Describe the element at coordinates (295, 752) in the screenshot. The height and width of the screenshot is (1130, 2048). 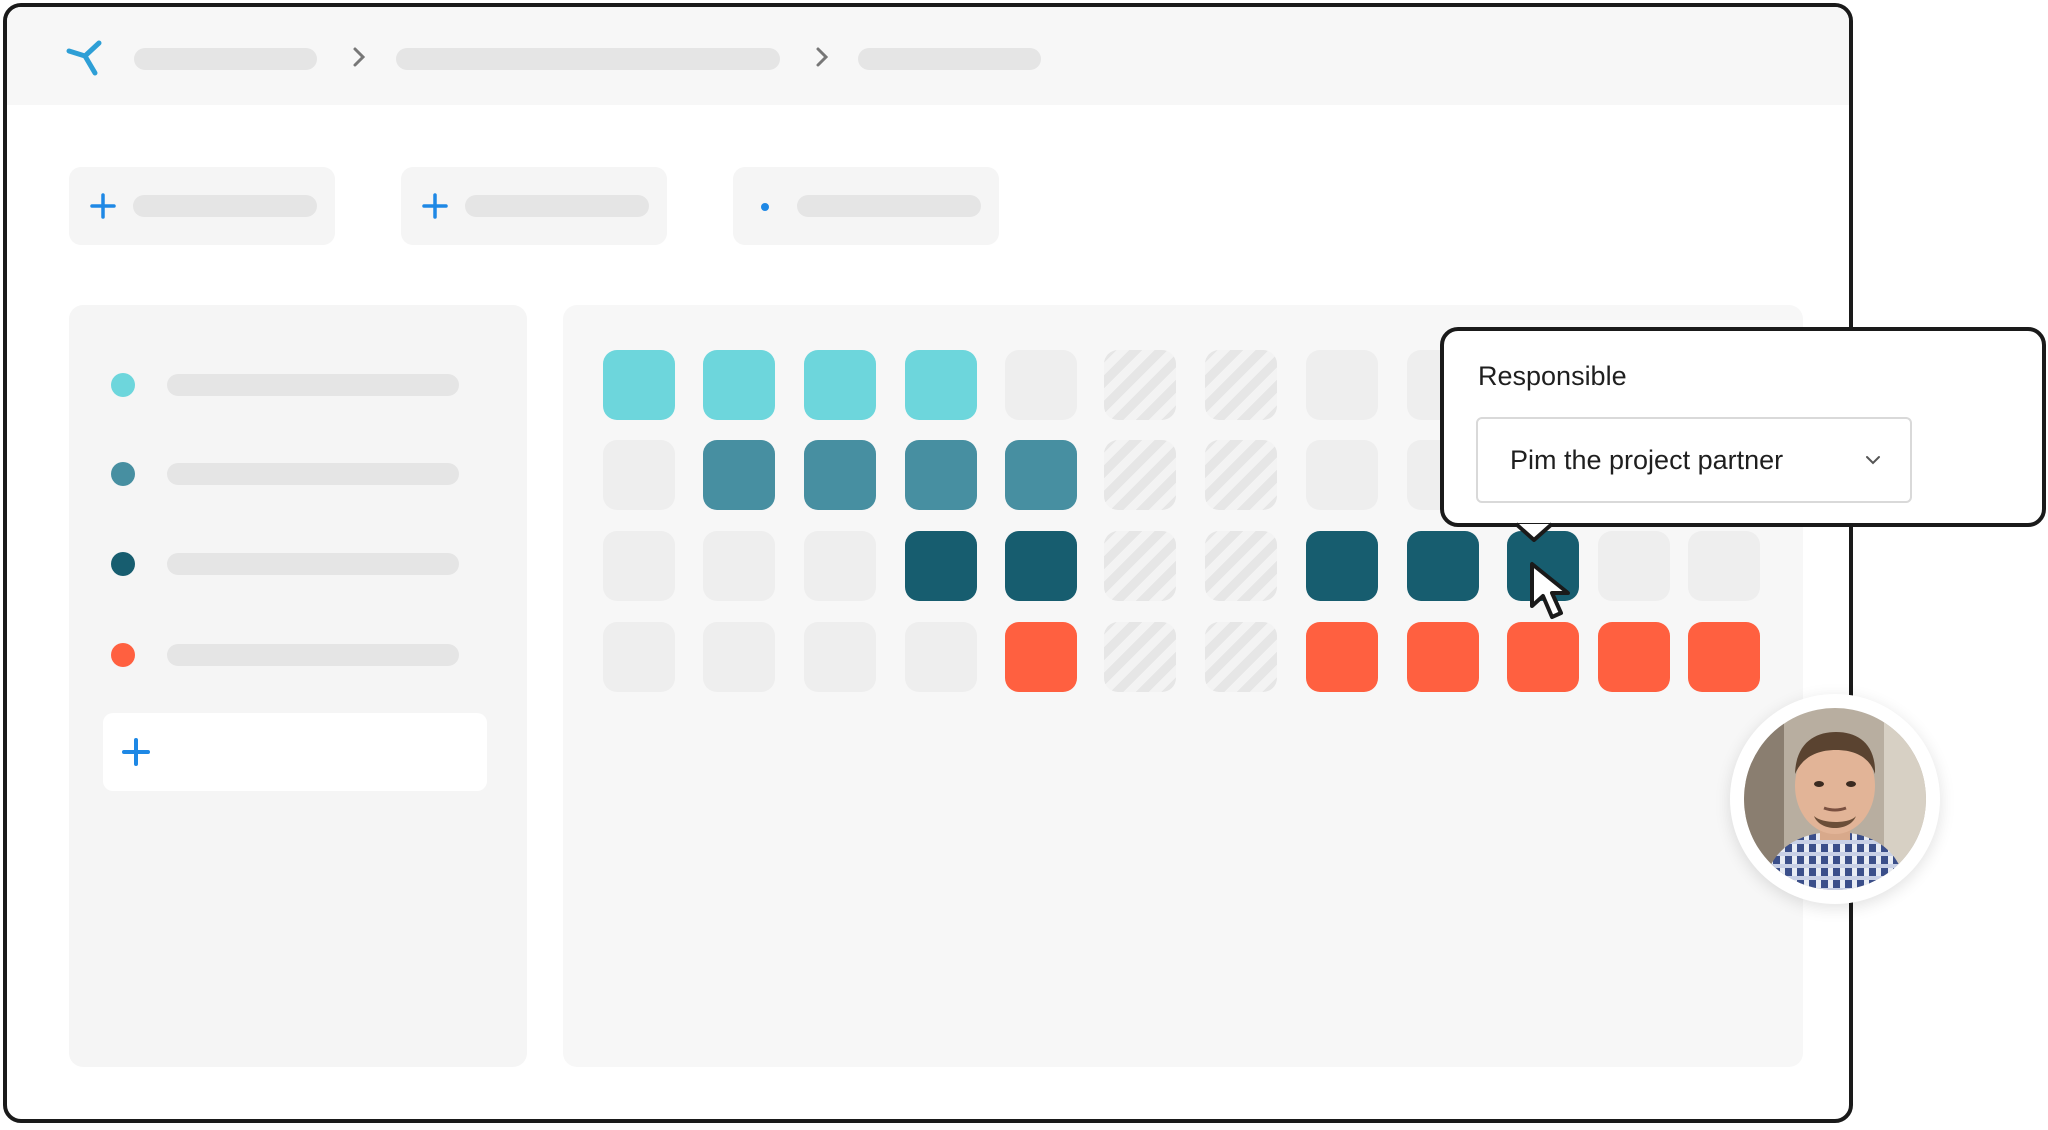
I see `add-legend-item-button` at that location.